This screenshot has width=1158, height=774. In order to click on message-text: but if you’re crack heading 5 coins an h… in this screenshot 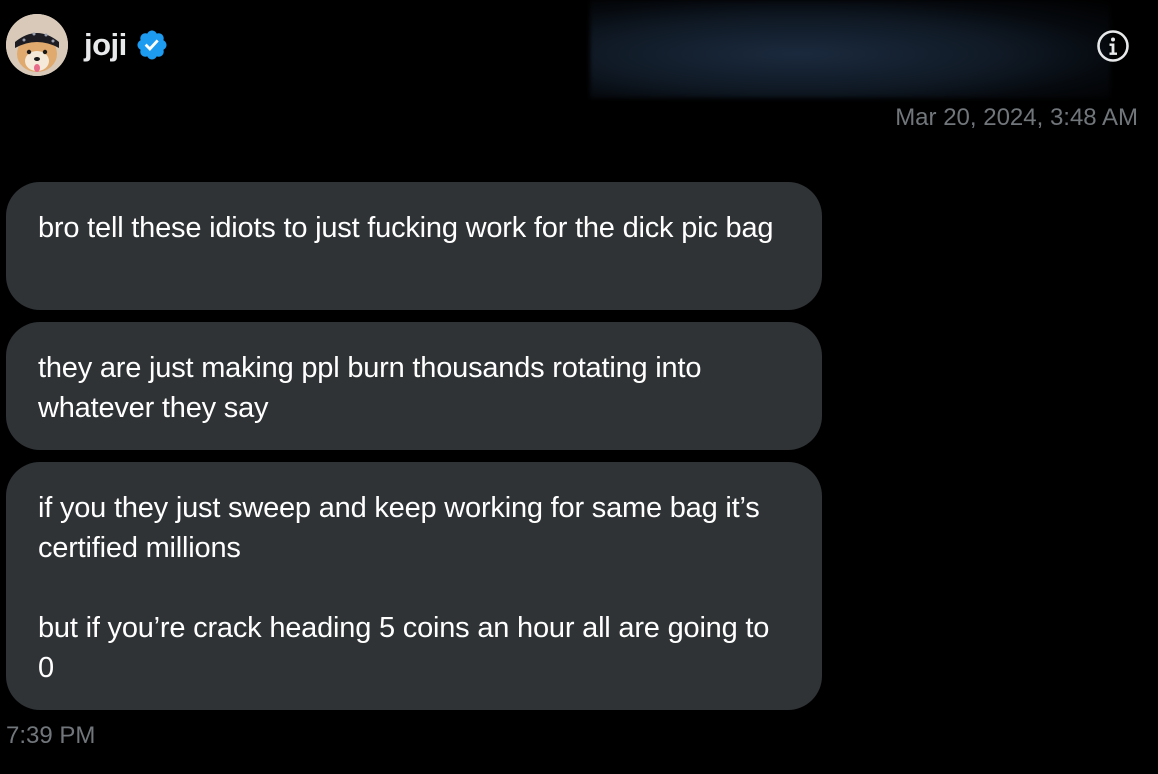, I will do `click(404, 648)`.